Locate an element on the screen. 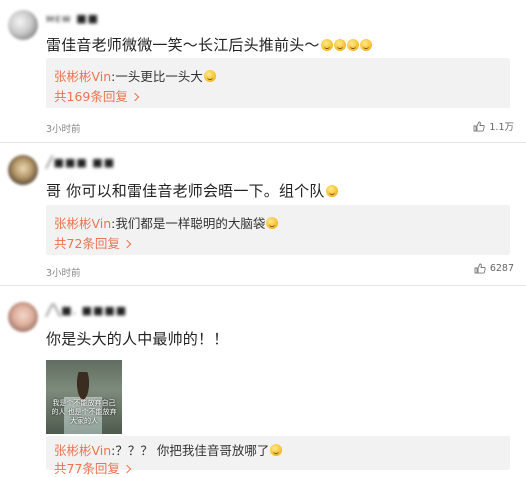 This screenshot has width=526, height=477. reply-line: 张彬彬Vin:一头更比一头大 is located at coordinates (135, 75).